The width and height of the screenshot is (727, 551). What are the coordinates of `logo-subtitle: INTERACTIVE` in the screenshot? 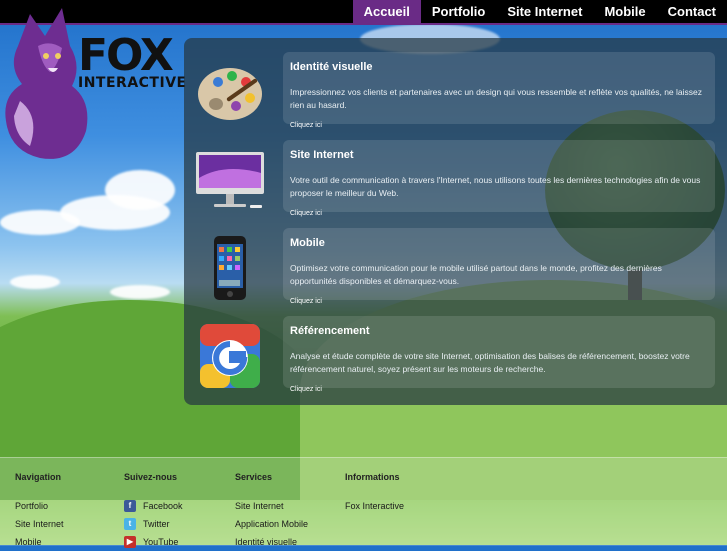 It's located at (132, 83).